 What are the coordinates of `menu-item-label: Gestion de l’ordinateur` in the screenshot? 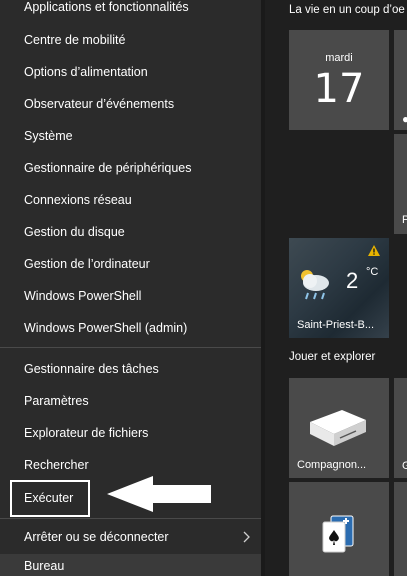 It's located at (87, 264).